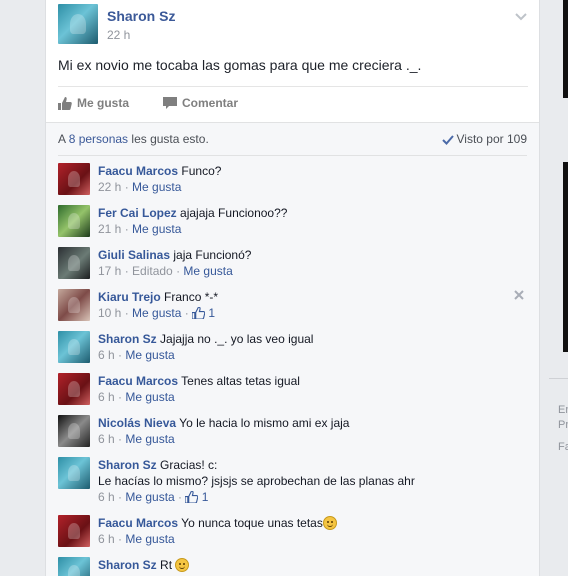 The width and height of the screenshot is (568, 576). I want to click on sidebar-text: Fa, so click(563, 447).